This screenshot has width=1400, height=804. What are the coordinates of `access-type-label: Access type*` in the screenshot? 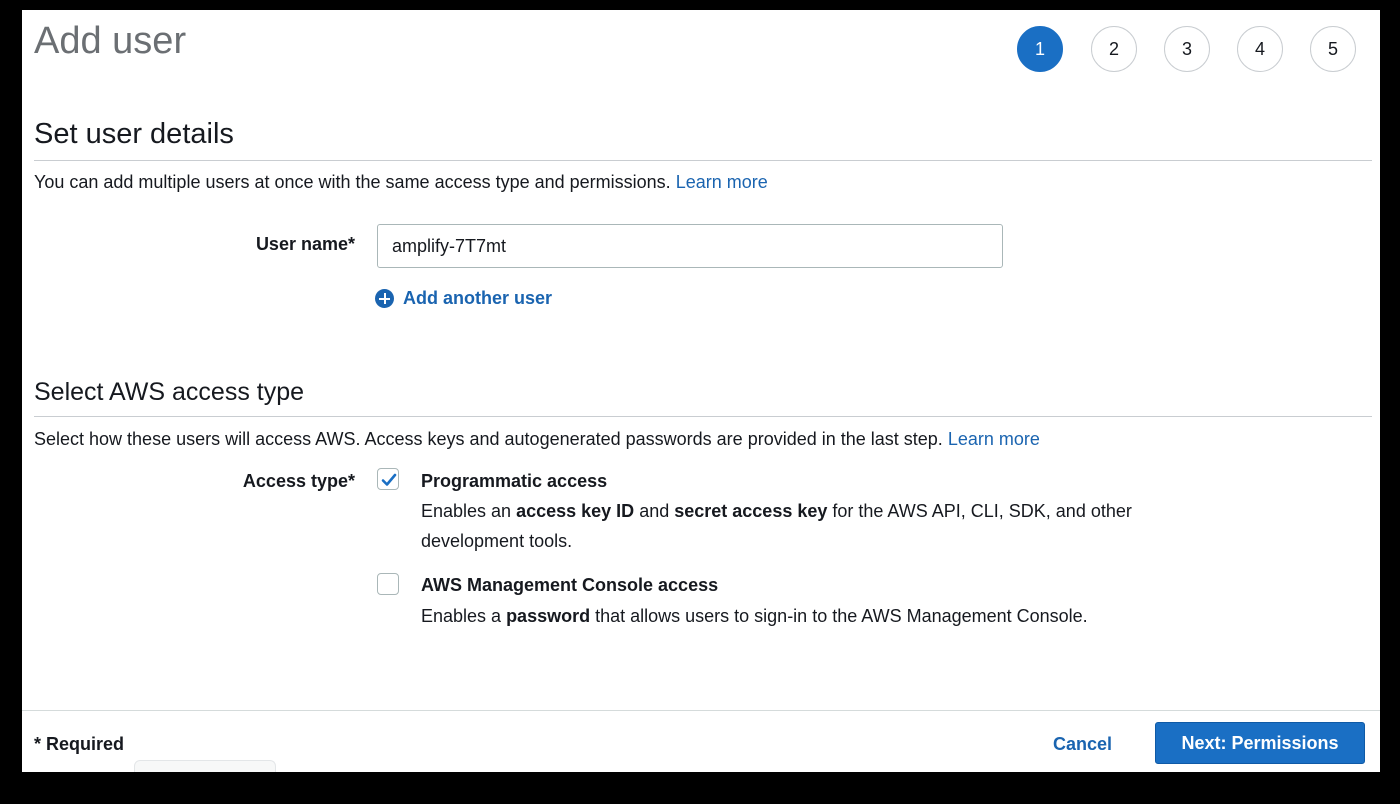 It's located at (298, 481).